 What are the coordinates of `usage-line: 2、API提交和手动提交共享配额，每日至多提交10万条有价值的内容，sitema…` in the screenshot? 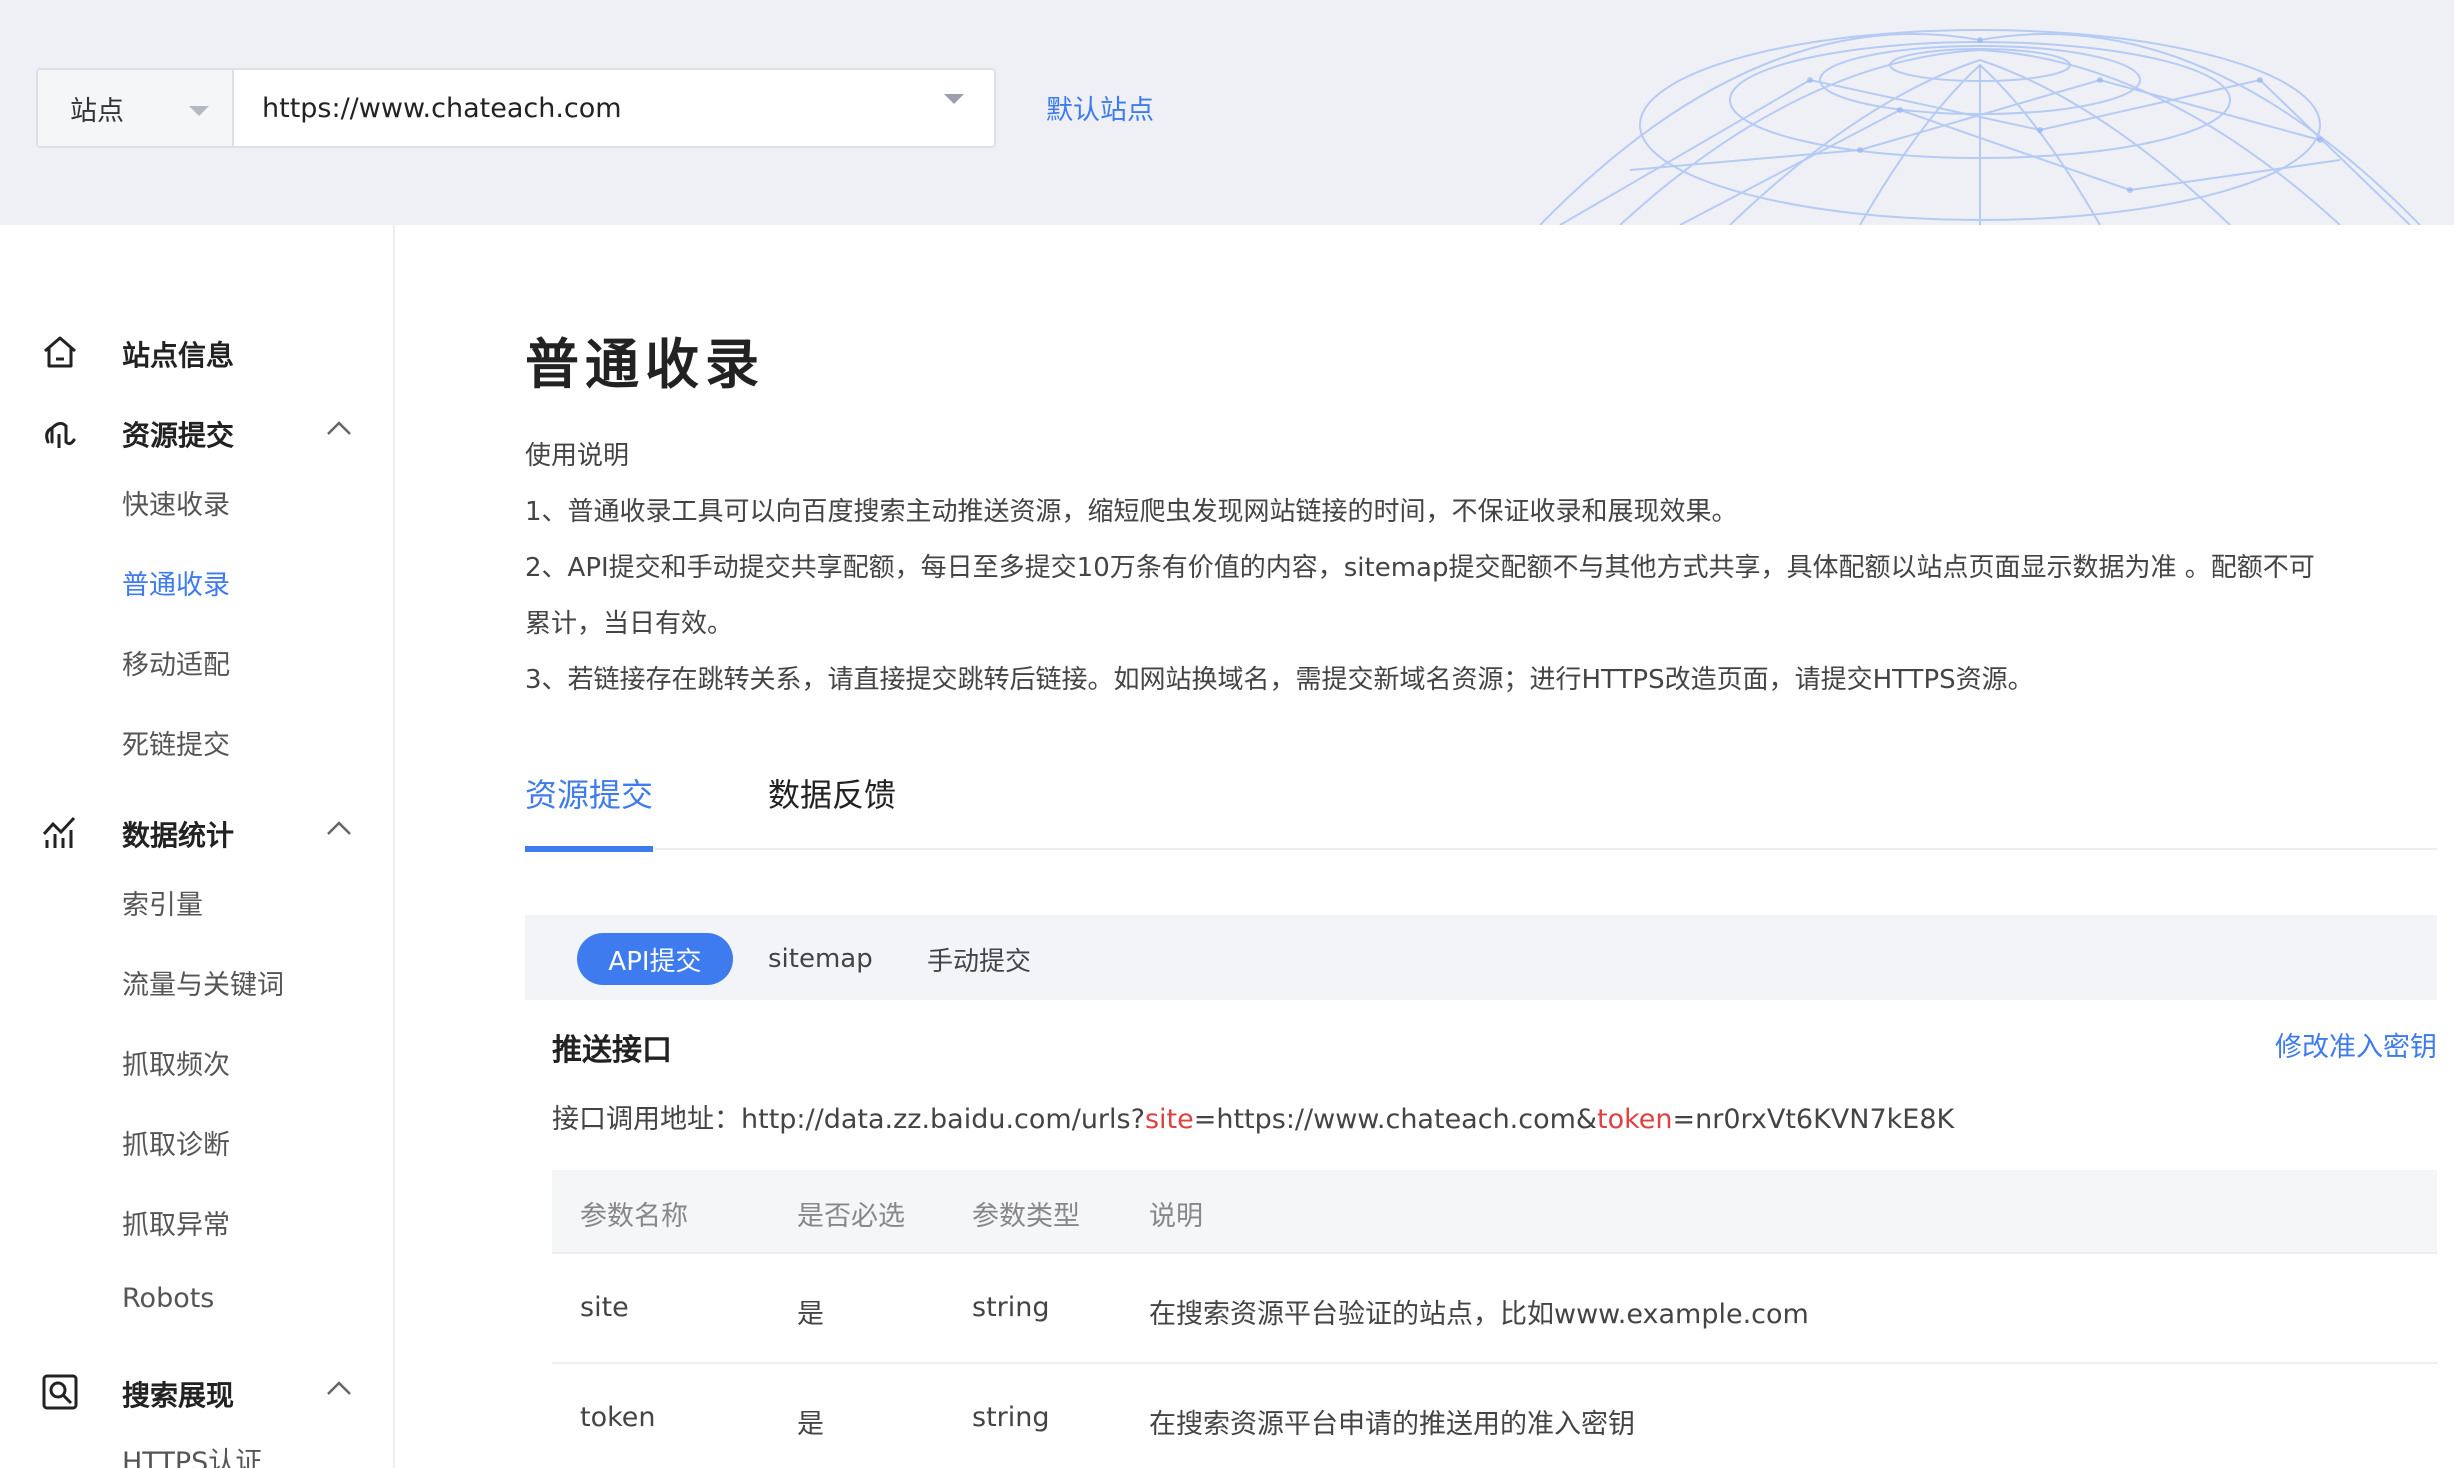 It's located at (1420, 568).